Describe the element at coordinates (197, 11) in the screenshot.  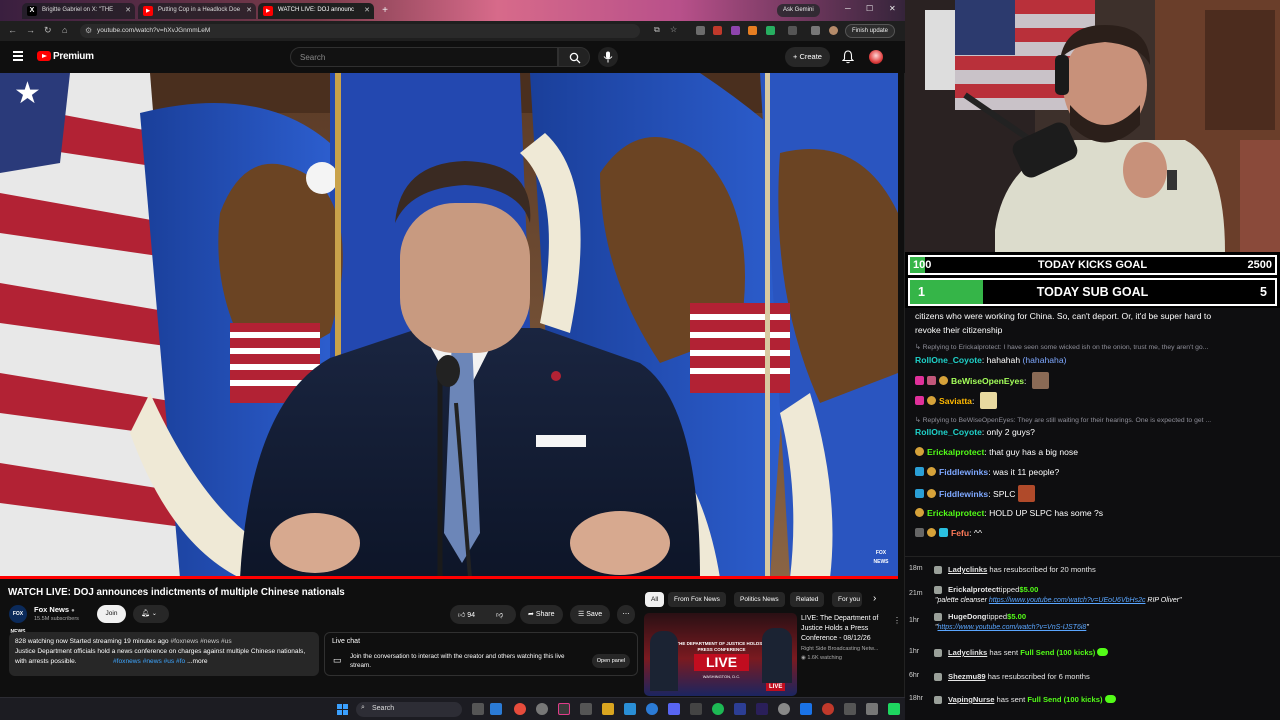
I see `tab-youtube-cop: ▶ Putting Cop in a Headlock Doe ✕` at that location.